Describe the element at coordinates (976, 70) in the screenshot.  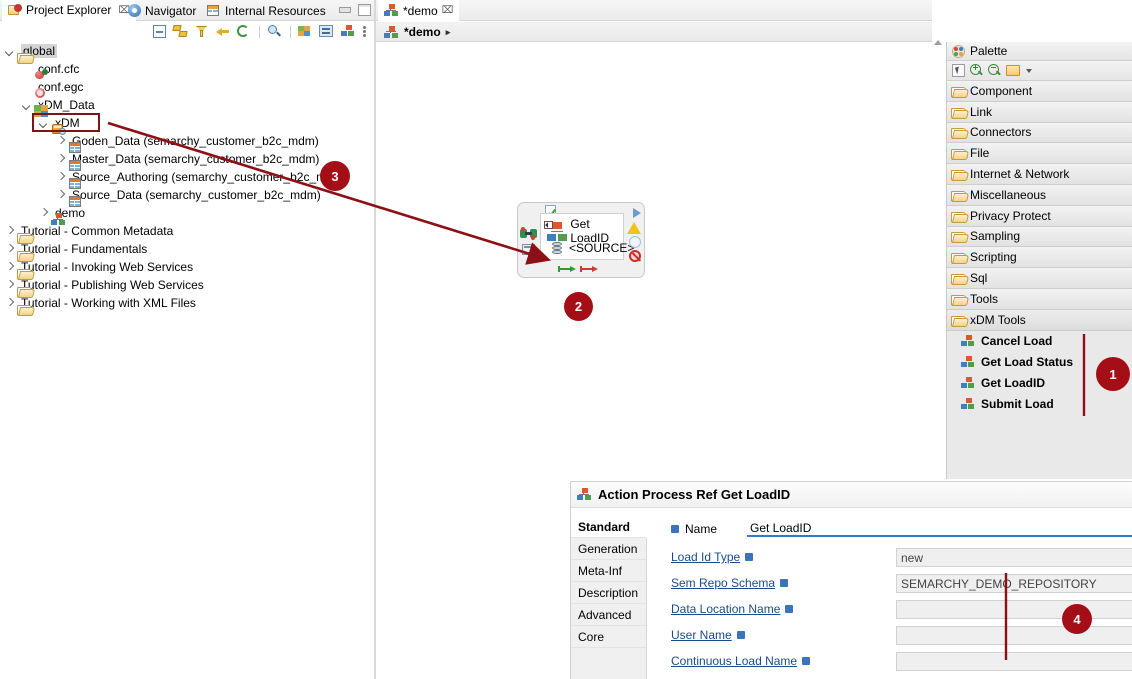
I see `zoom-in-tool-icon` at that location.